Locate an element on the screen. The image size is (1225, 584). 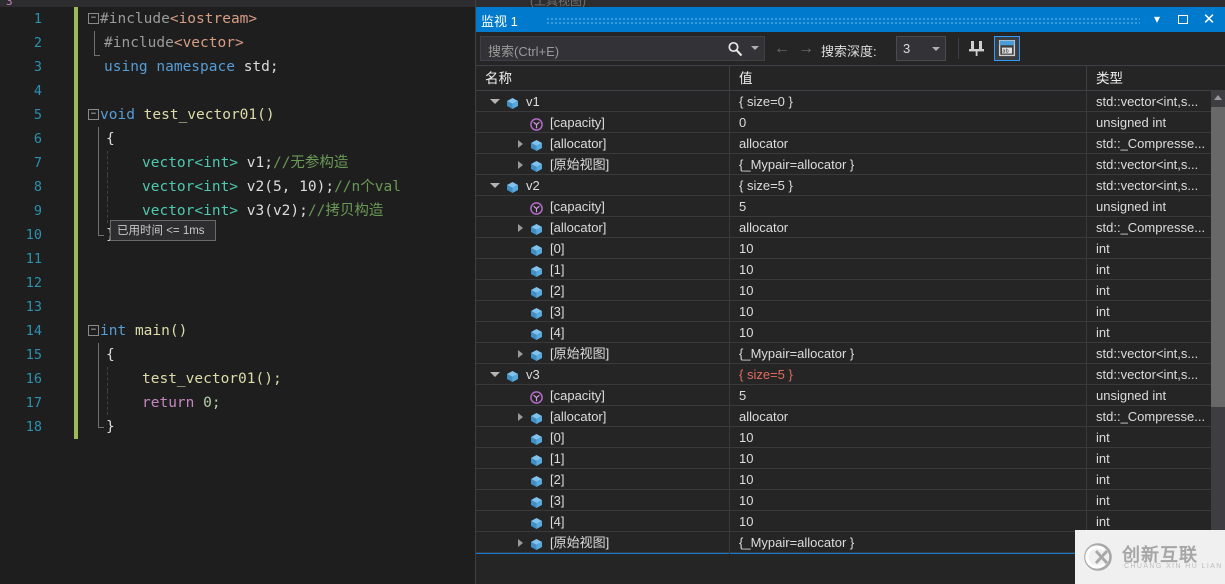
scrollbar-thumb is located at coordinates (1218, 257).